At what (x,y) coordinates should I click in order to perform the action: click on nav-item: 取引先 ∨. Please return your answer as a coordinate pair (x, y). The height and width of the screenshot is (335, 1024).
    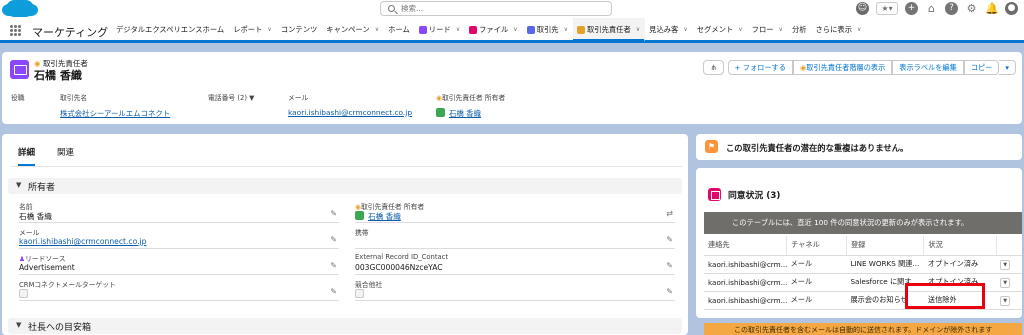
    Looking at the image, I should click on (548, 29).